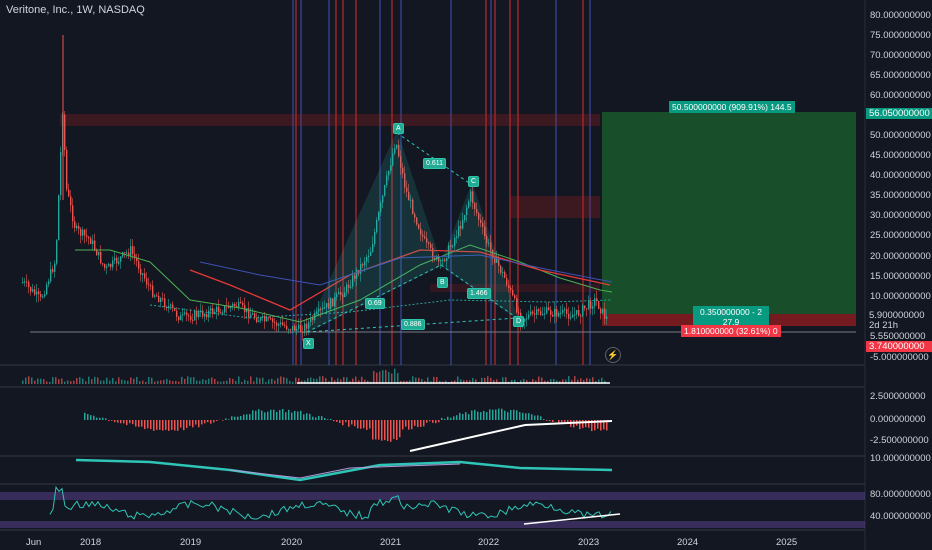  Describe the element at coordinates (900, 235) in the screenshot. I see `price-label: 25.000000000` at that location.